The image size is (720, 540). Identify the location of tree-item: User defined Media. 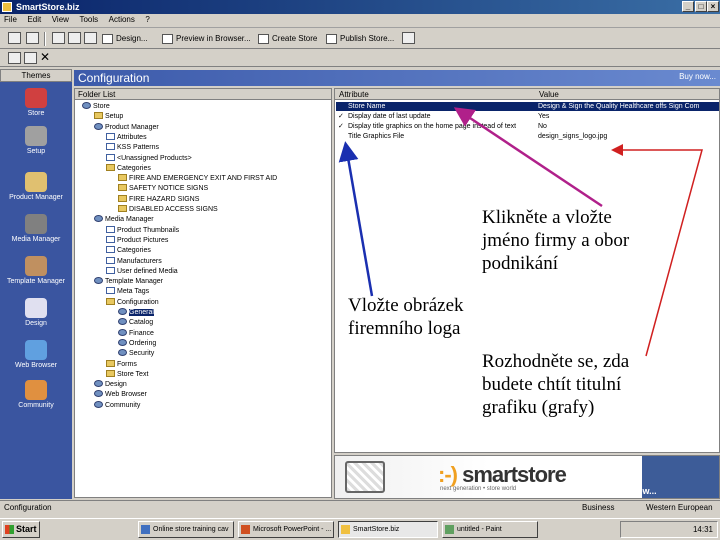
(142, 271).